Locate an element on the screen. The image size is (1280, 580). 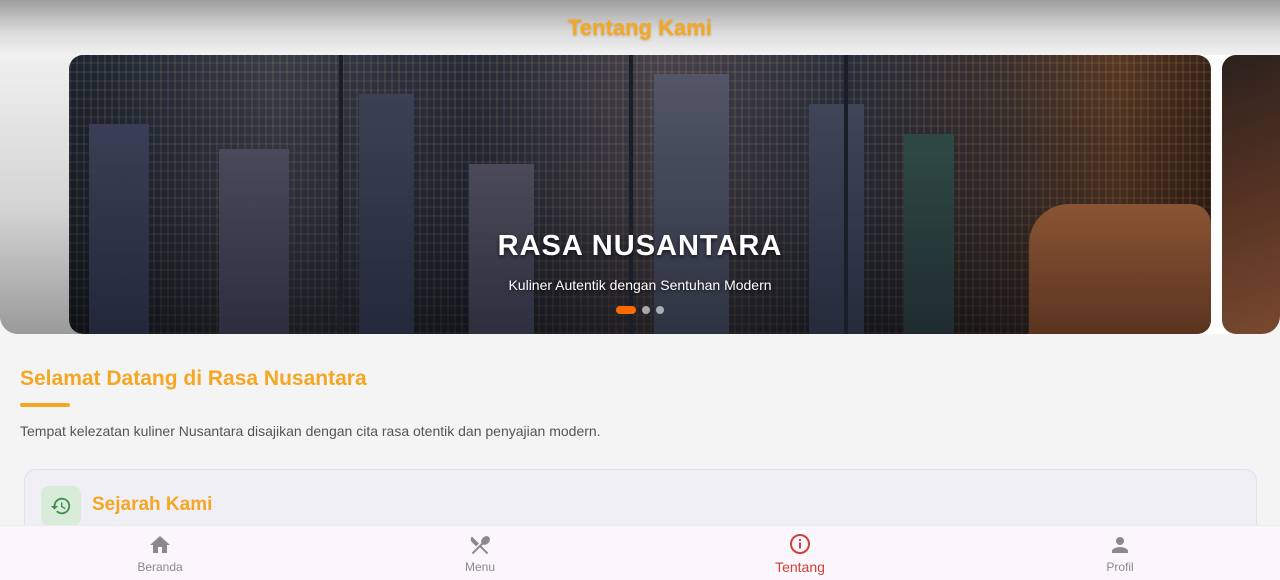
bottom-navigation: Beranda Menu Tentang Profil is located at coordinates (640, 552).